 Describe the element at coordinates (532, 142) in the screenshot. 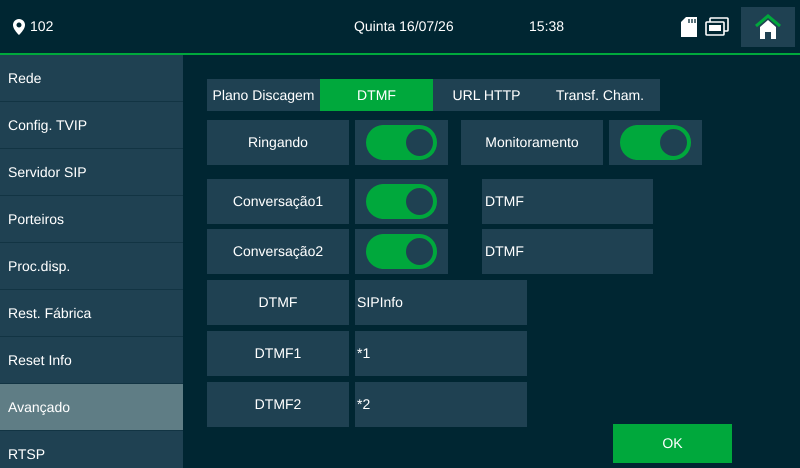

I see `setting-label: Monitoramento` at that location.